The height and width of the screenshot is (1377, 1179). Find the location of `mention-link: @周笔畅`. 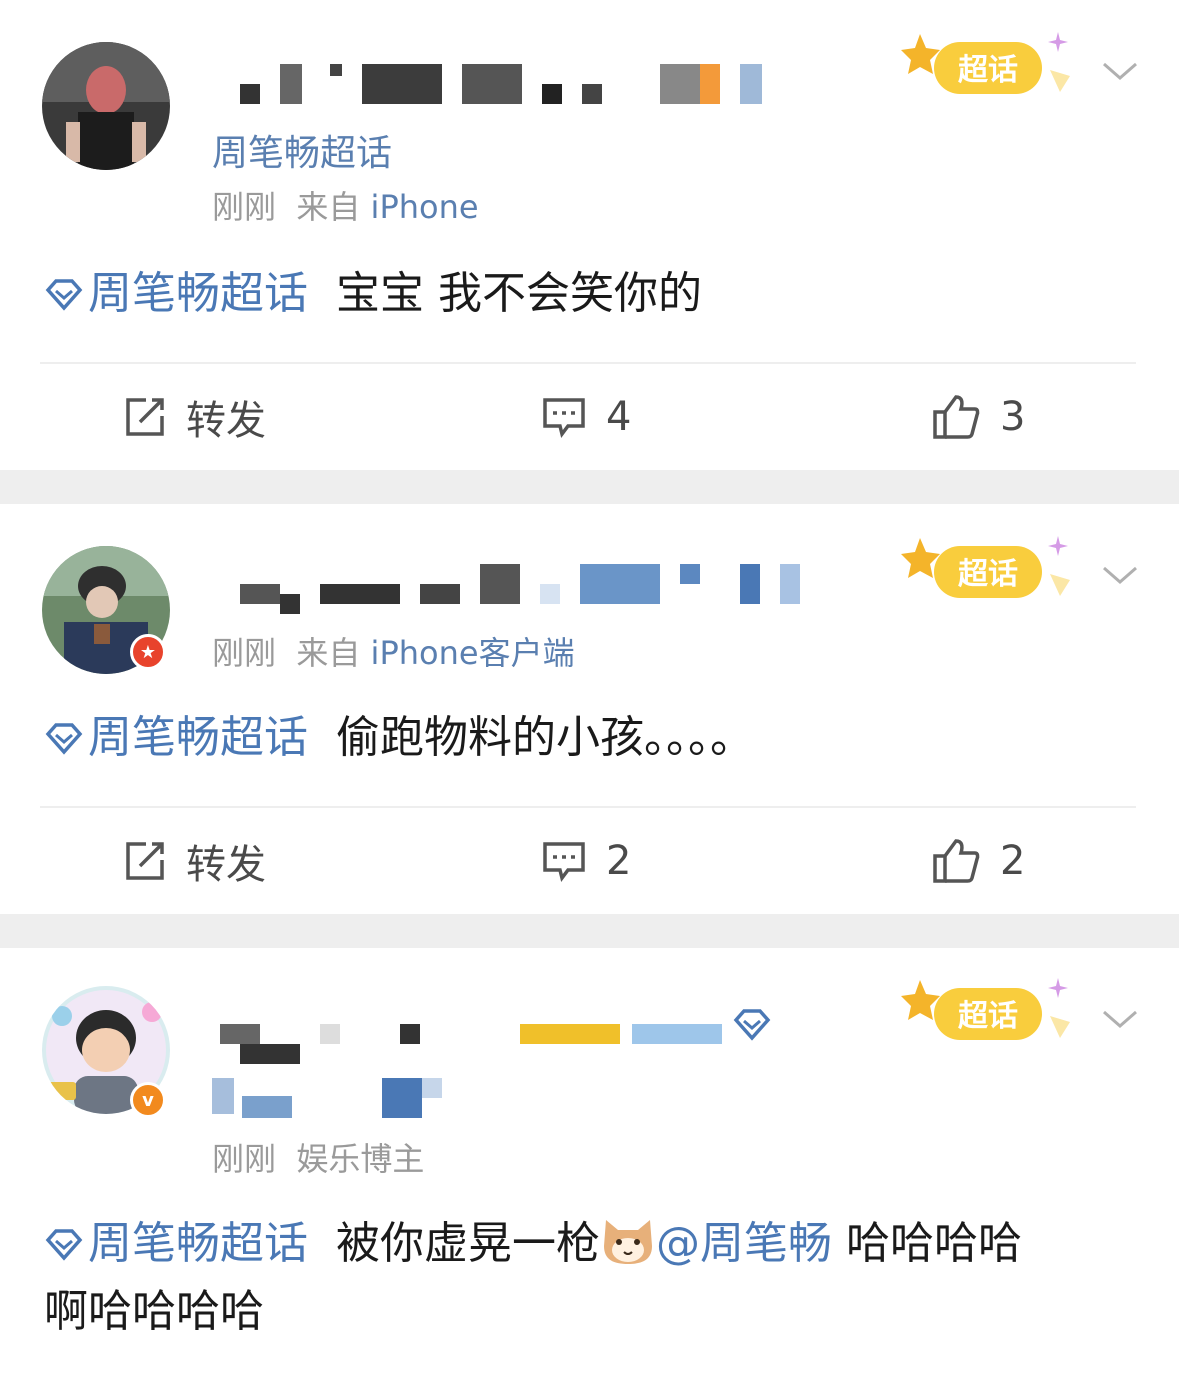

mention-link: @周笔畅 is located at coordinates (744, 1243).